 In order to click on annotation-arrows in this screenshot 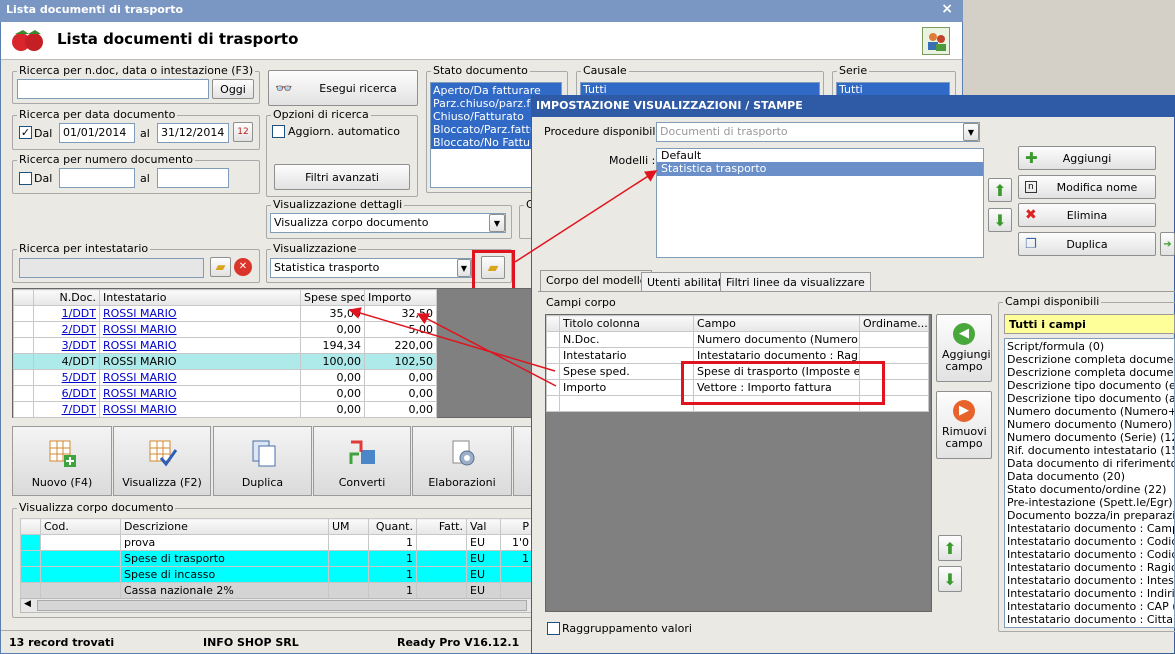, I will do `click(503, 278)`.